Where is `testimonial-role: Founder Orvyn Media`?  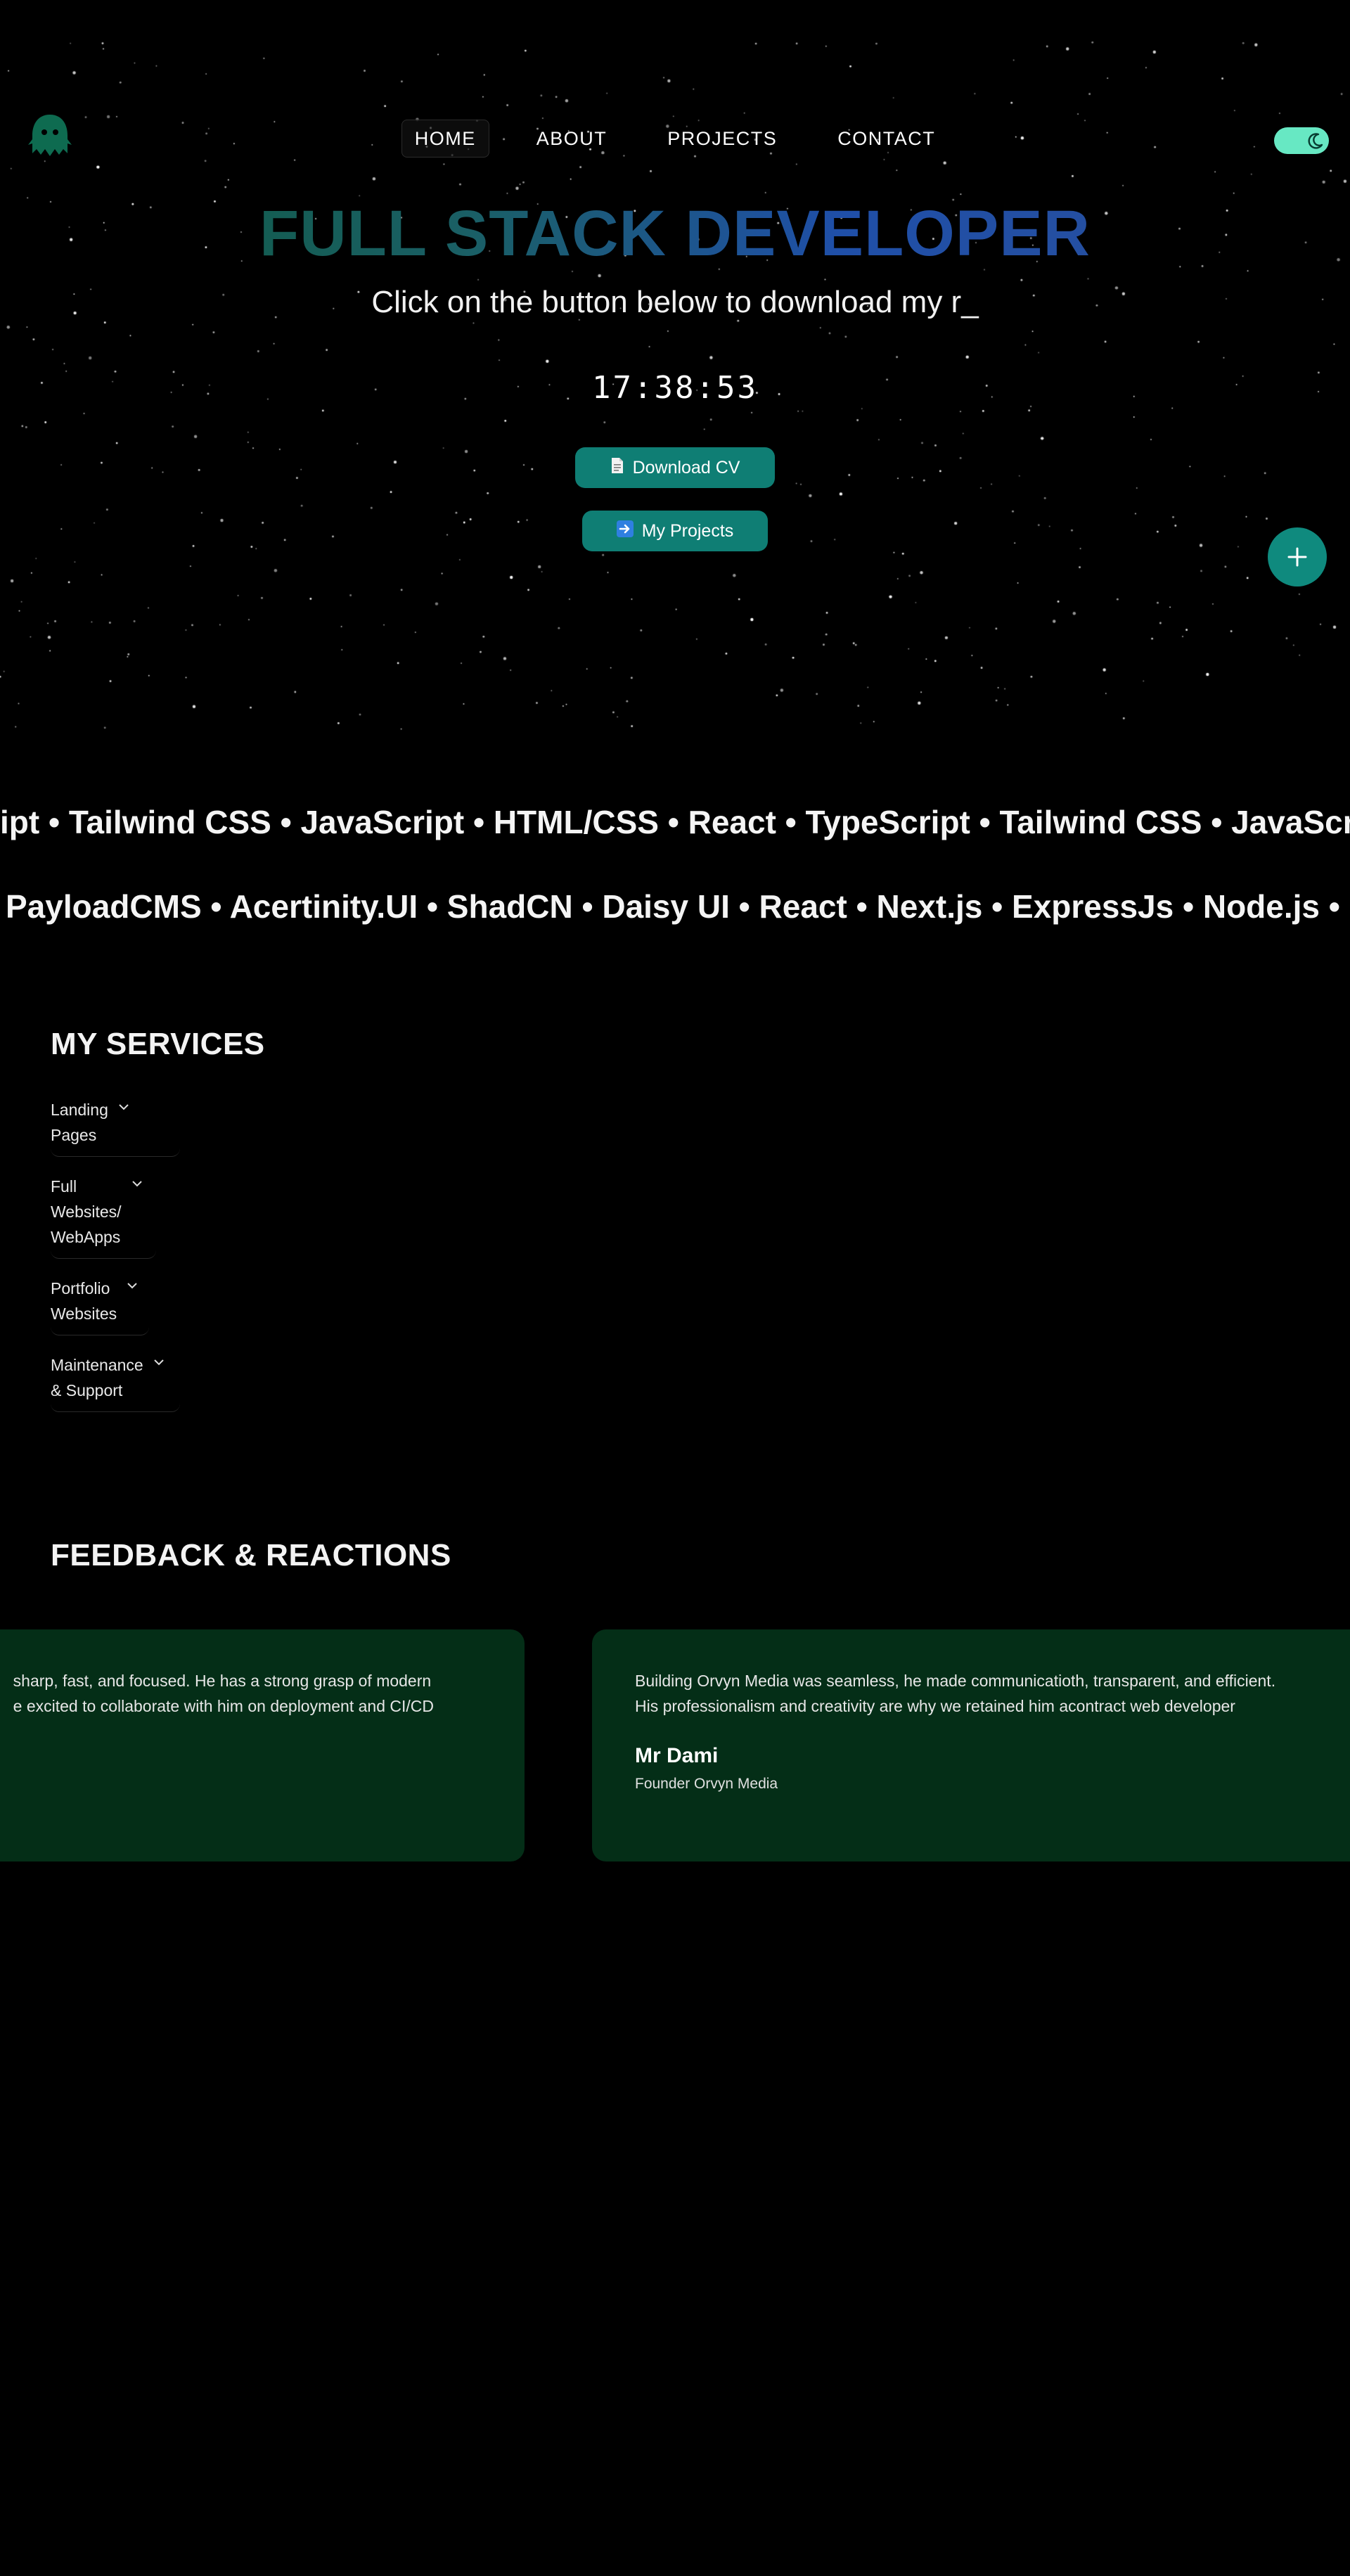 testimonial-role: Founder Orvyn Media is located at coordinates (706, 1784).